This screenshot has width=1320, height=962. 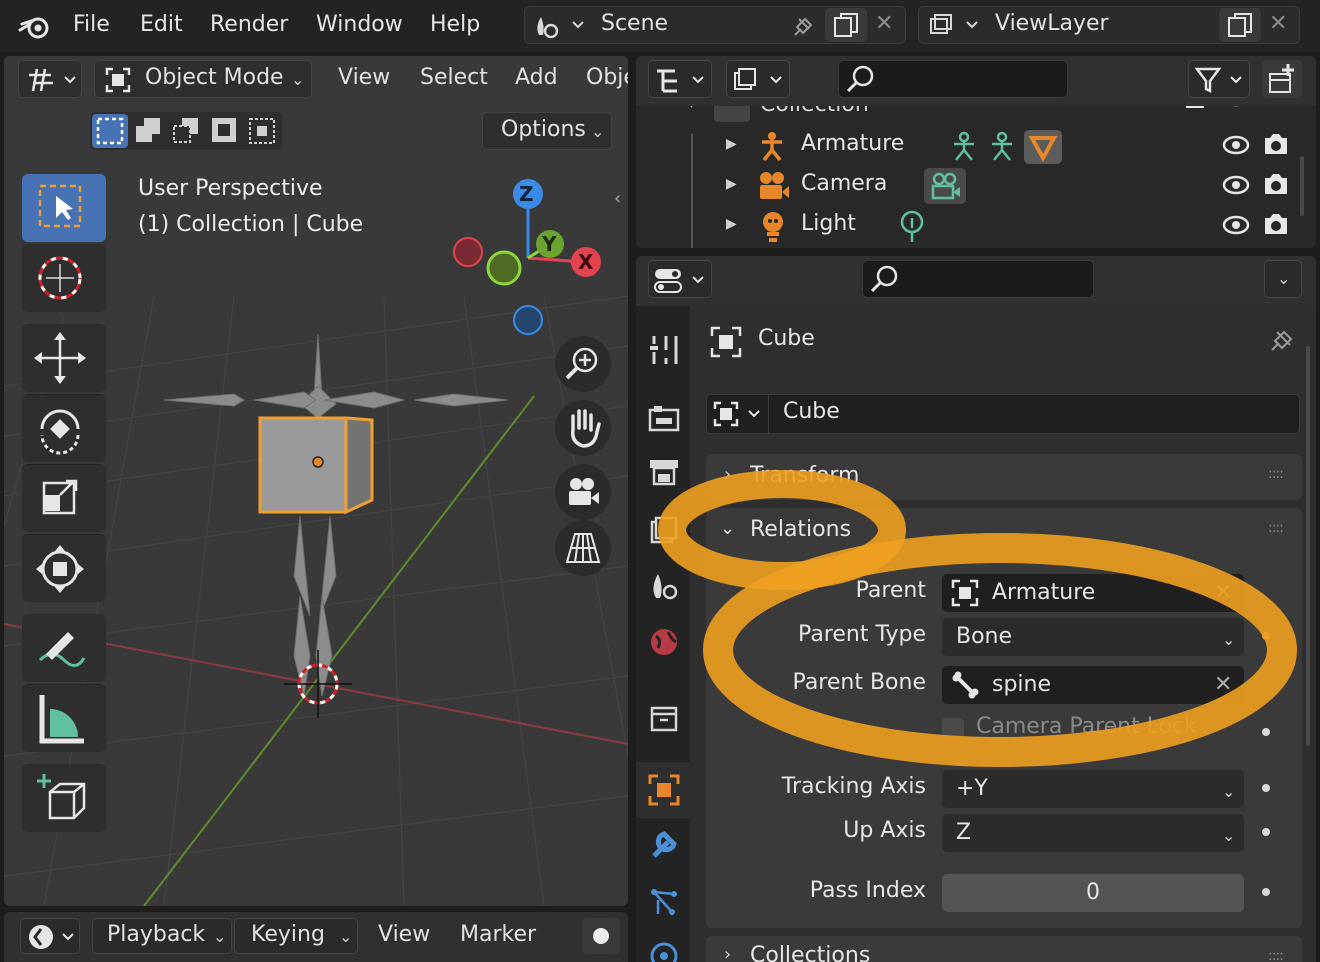 What do you see at coordinates (455, 25) in the screenshot?
I see `menu-help: Help` at bounding box center [455, 25].